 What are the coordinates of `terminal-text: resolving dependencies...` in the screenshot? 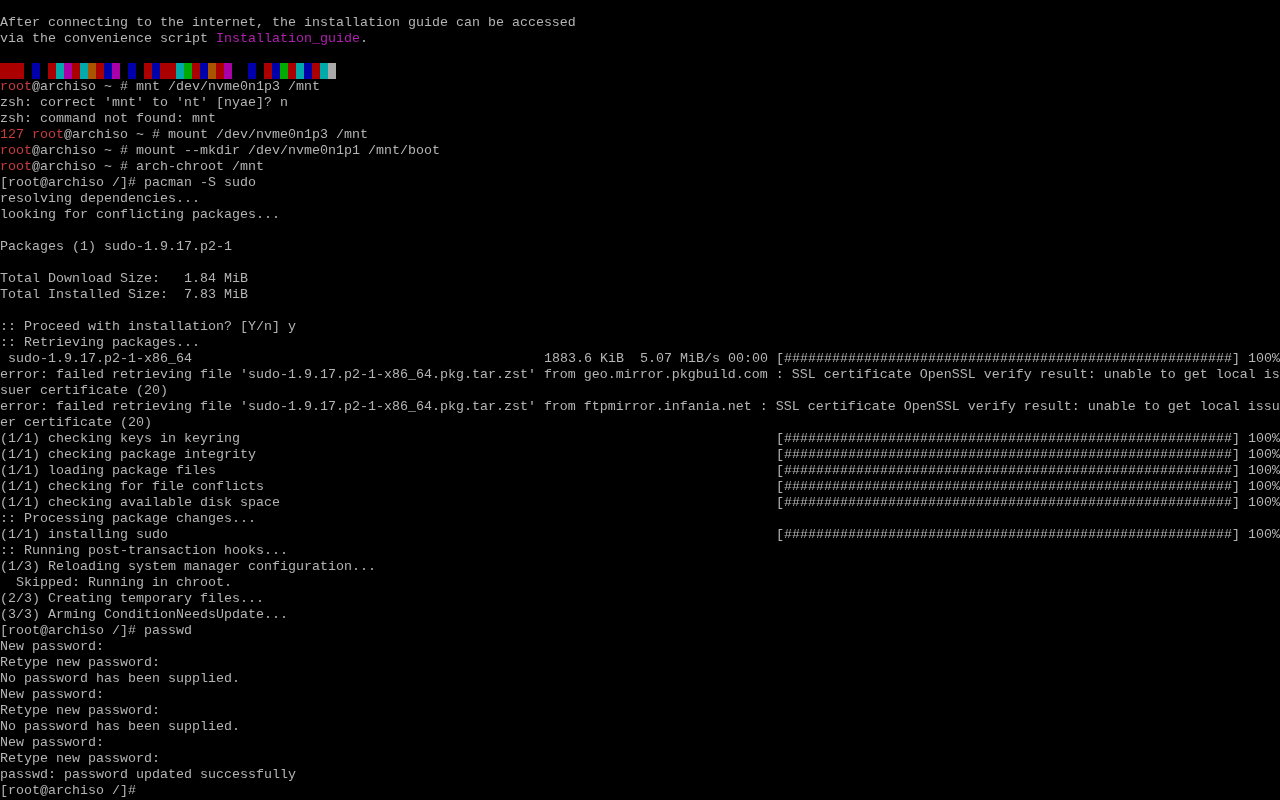 It's located at (100, 199).